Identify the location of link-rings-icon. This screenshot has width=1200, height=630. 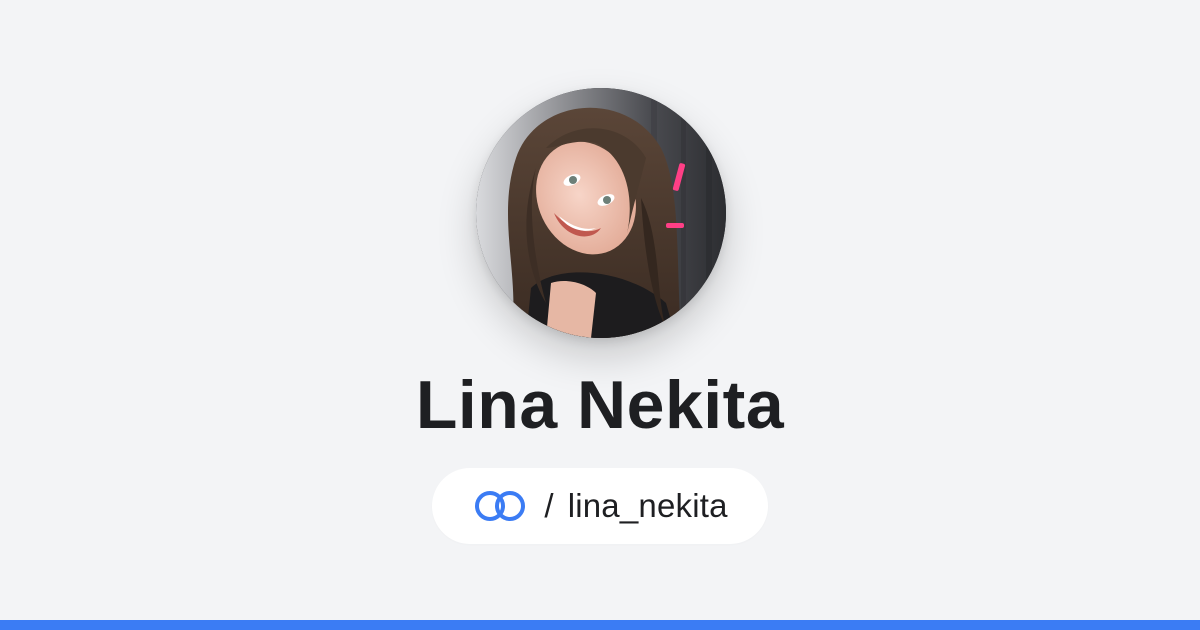
(501, 506).